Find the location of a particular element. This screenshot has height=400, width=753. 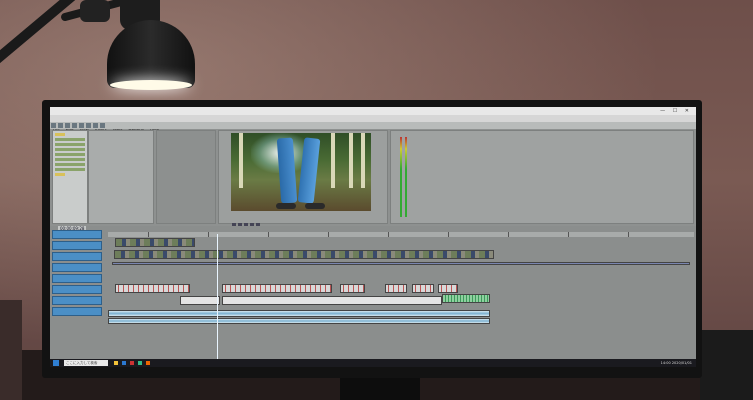

track-headers is located at coordinates (77, 277).